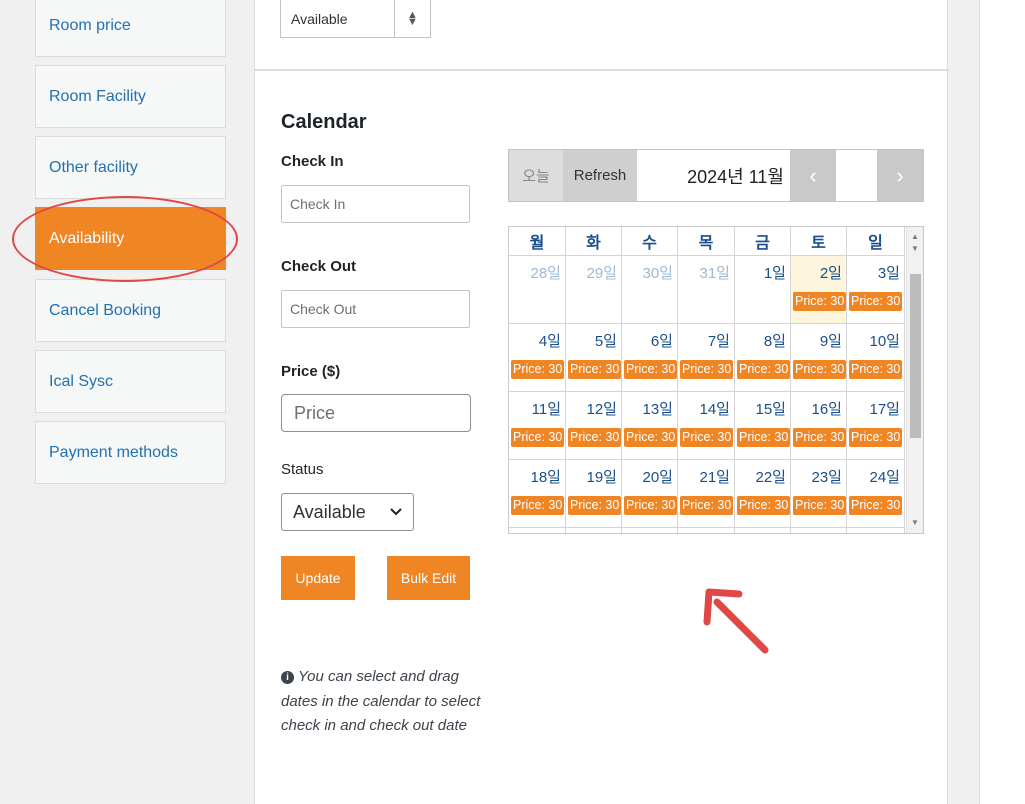 This screenshot has width=1025, height=804. I want to click on calendar-day-cell: 17일 Price: 30, so click(876, 426).